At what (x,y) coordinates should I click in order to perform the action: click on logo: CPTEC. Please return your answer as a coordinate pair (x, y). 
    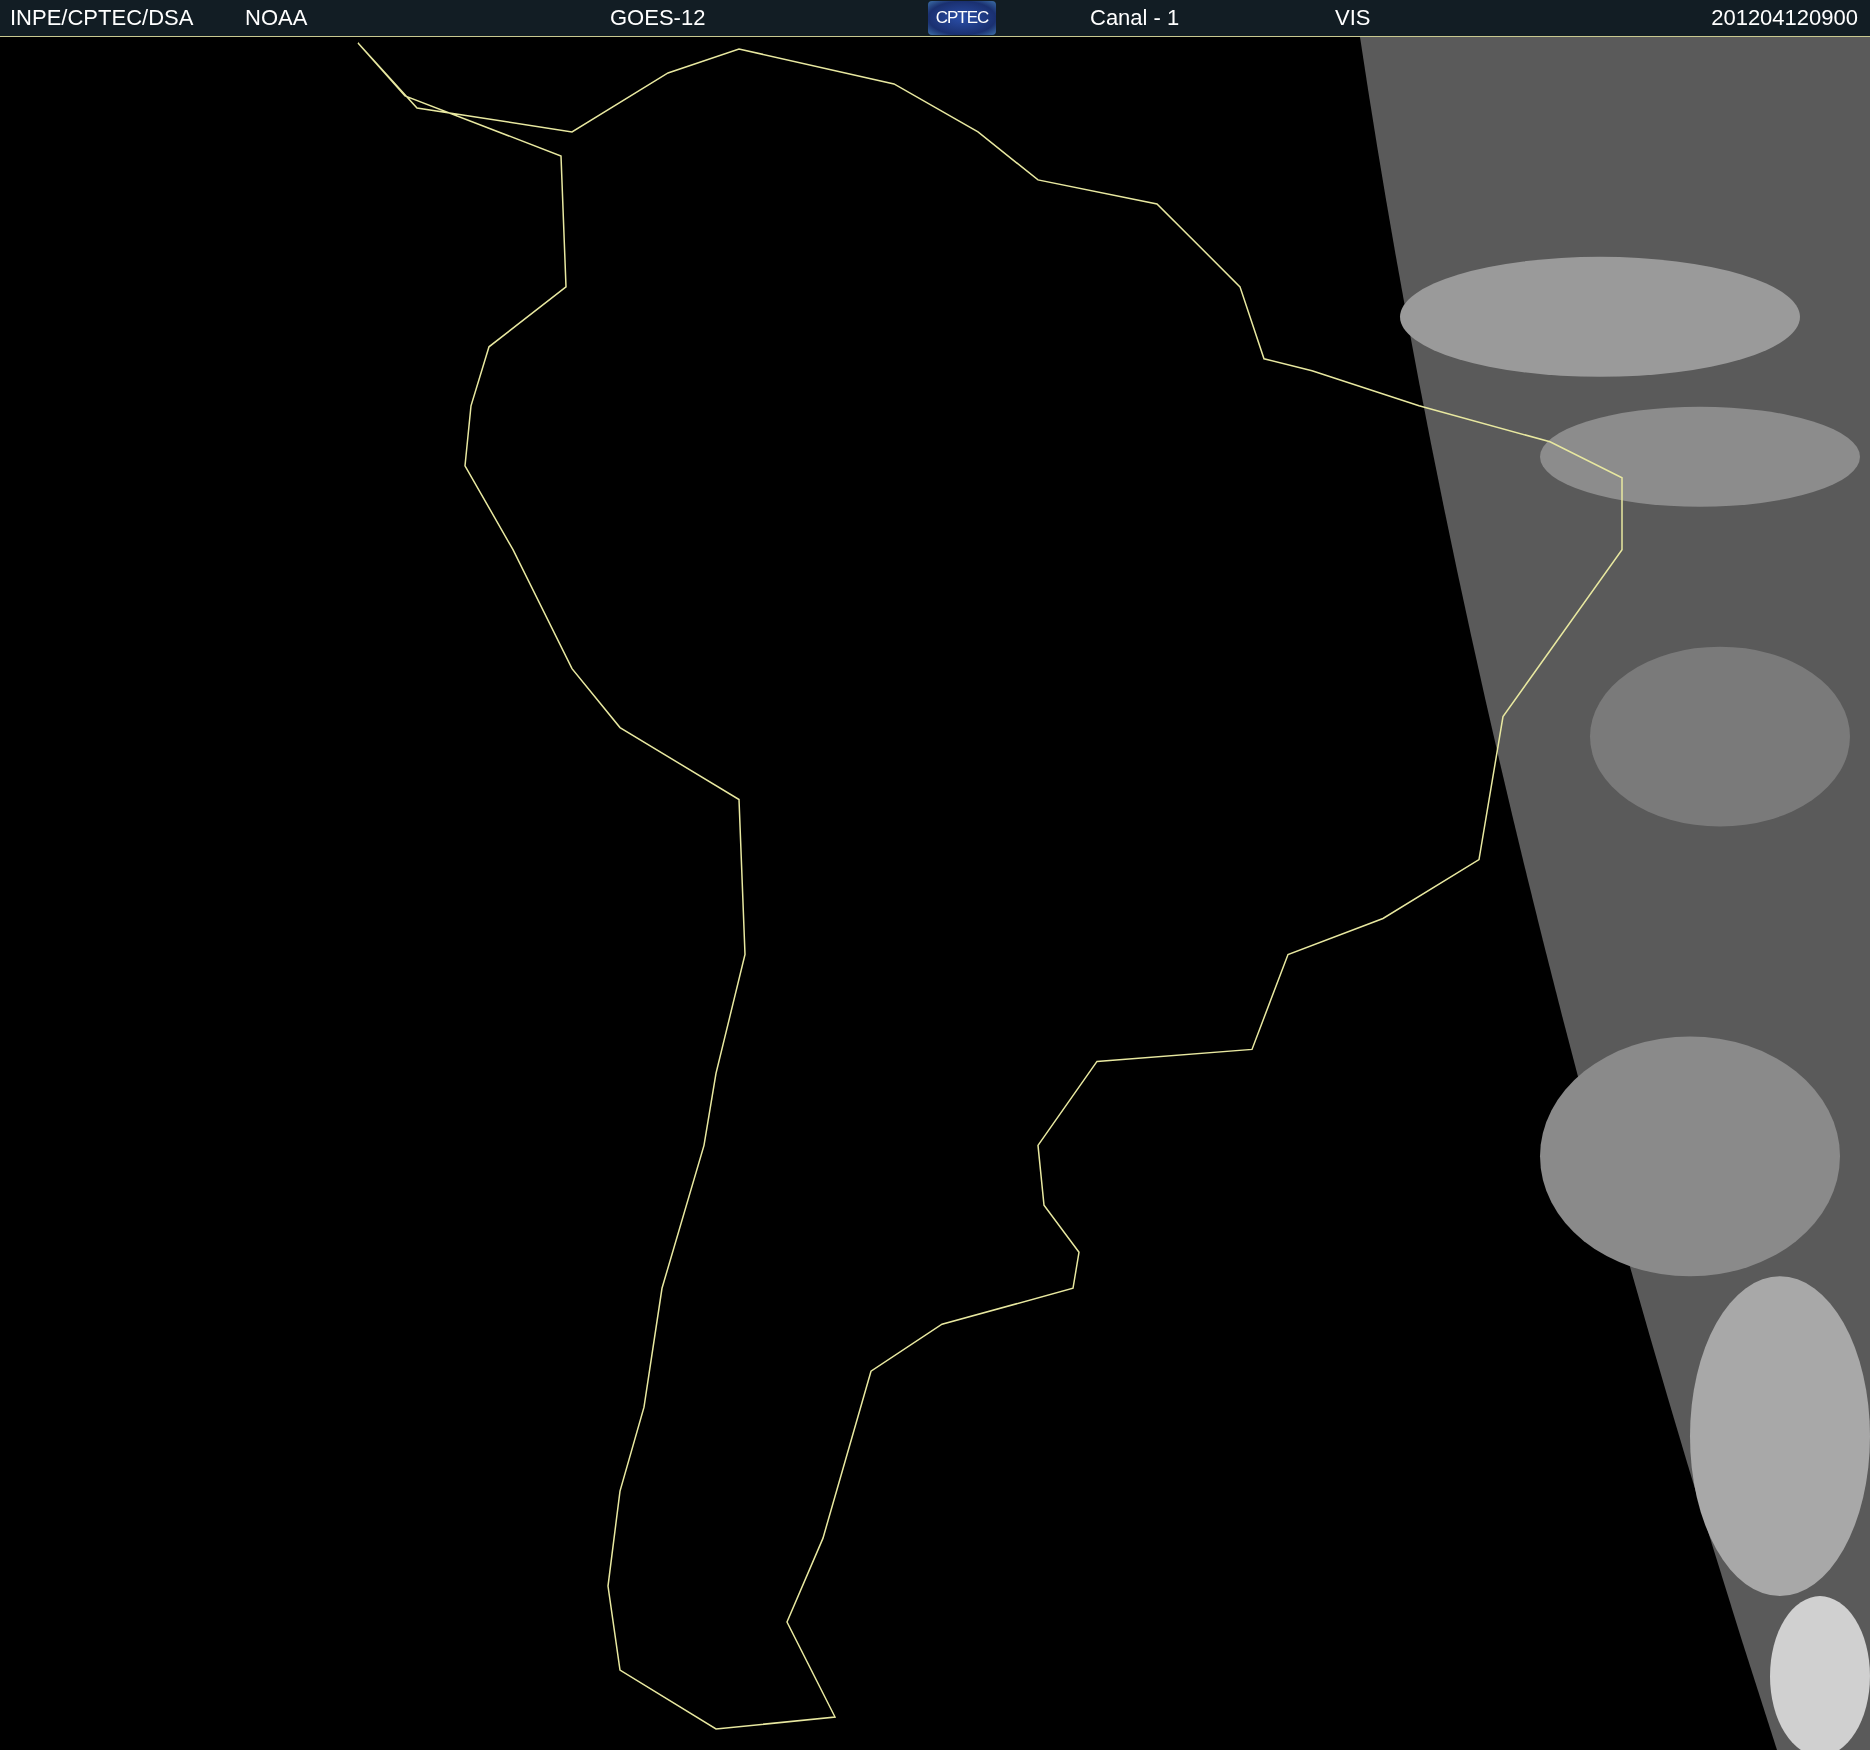
    Looking at the image, I should click on (962, 18).